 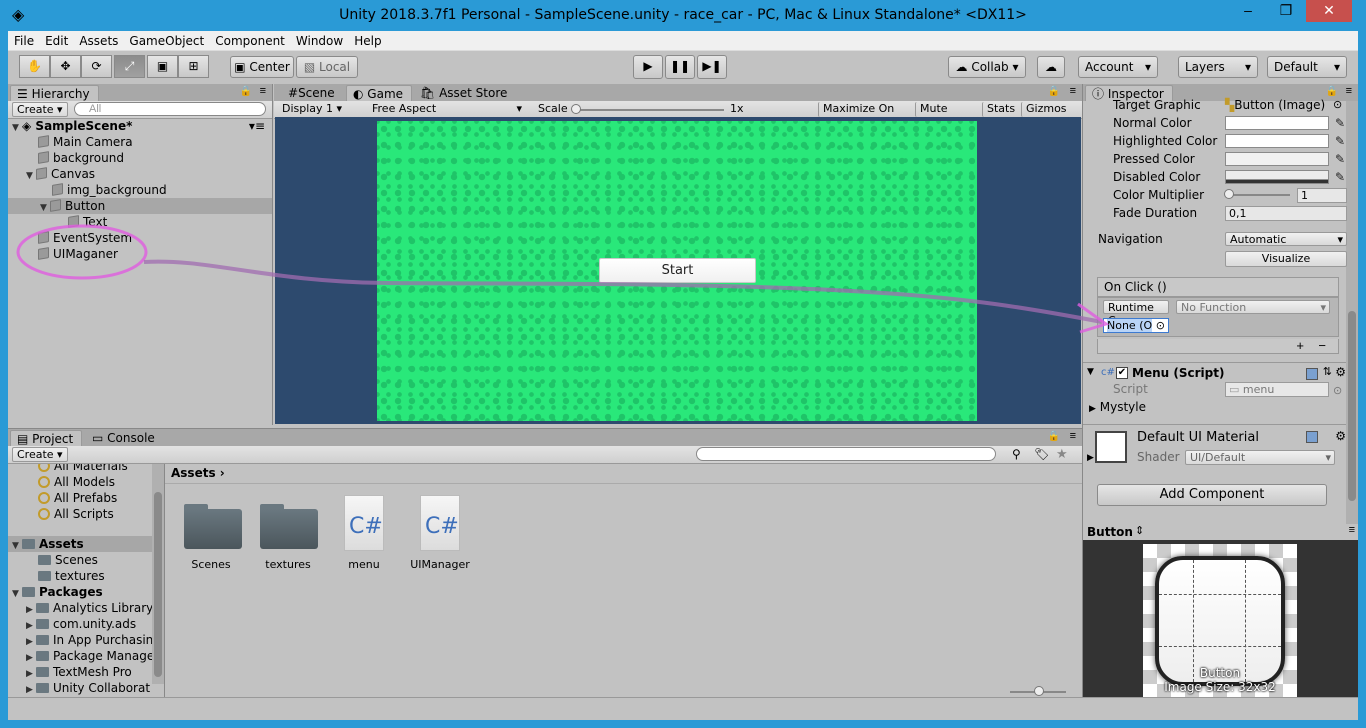 I want to click on annotation-arrow-line, so click(x=623, y=291).